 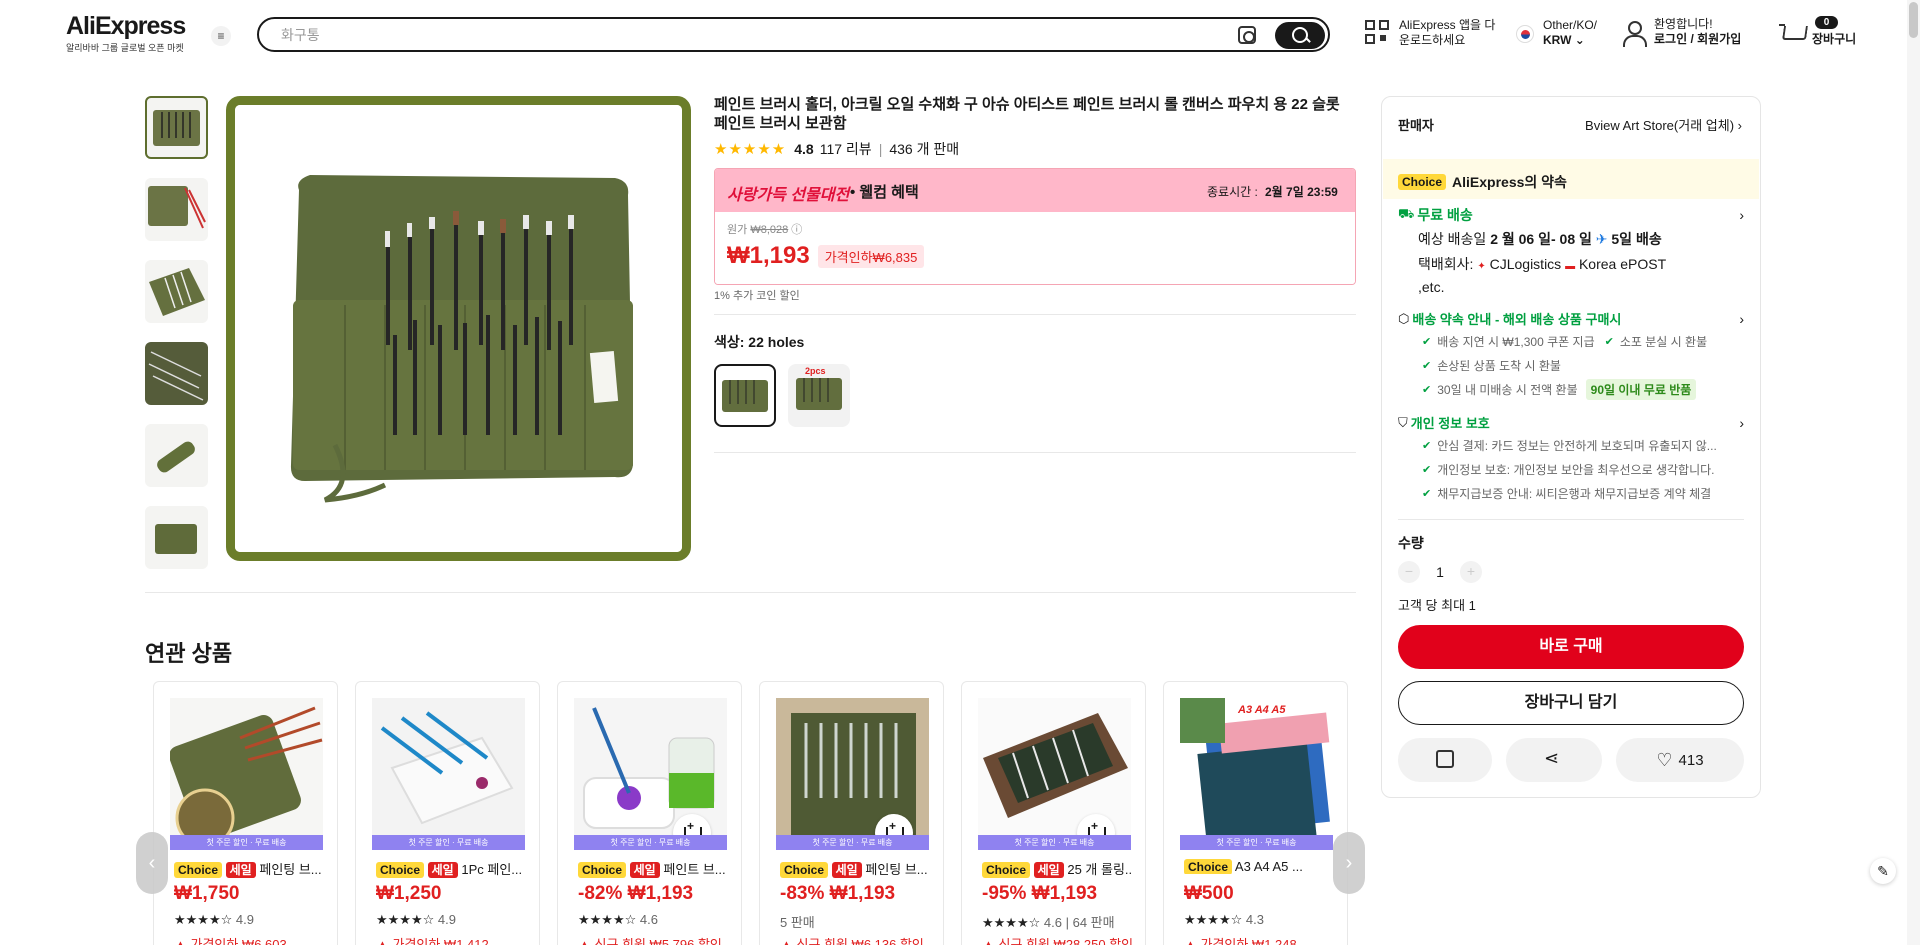 I want to click on main-product-image, so click(x=458, y=328).